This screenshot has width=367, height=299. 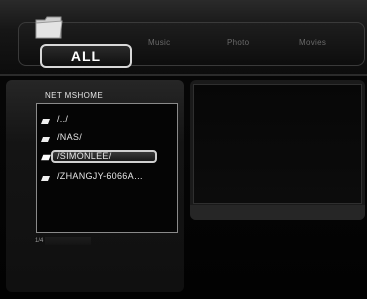 I want to click on tab-all-label: ALL, so click(x=86, y=56).